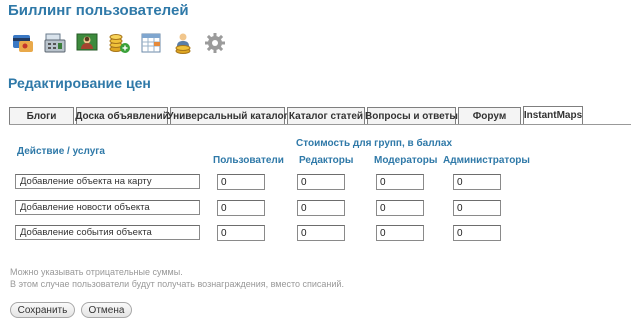 Image resolution: width=640 pixels, height=331 pixels. What do you see at coordinates (183, 43) in the screenshot?
I see `user-coins-icon` at bounding box center [183, 43].